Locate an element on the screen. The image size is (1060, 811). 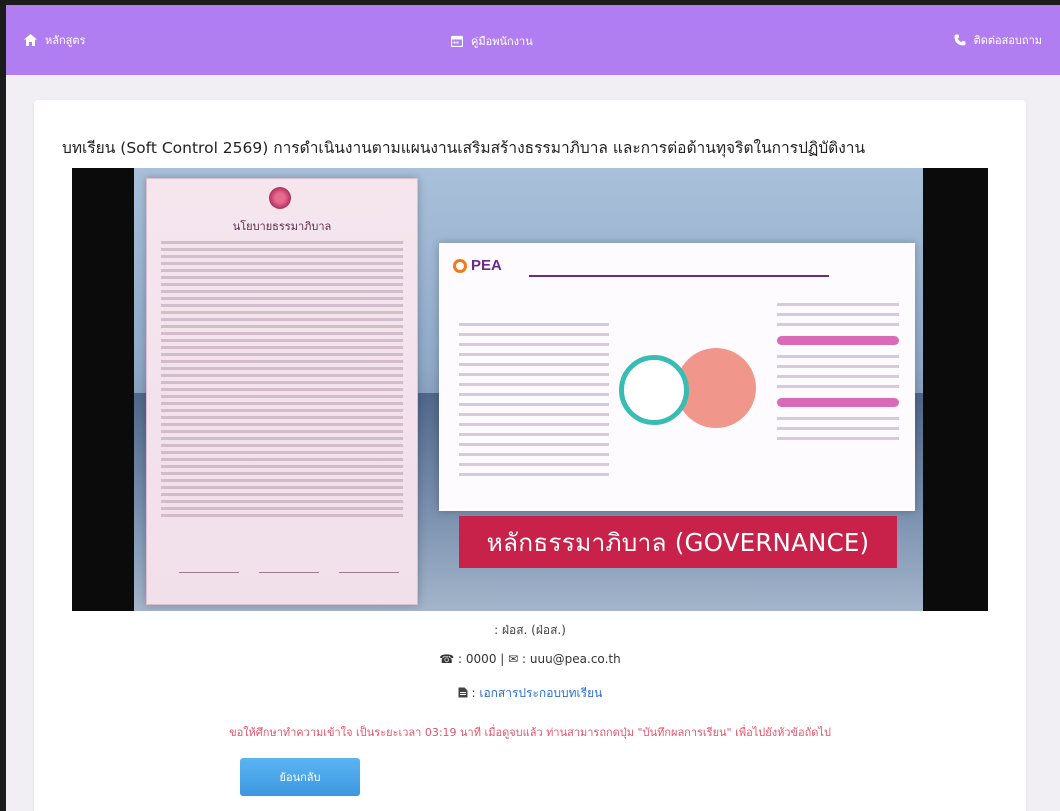
nav-home: หลักสูตร is located at coordinates (54, 40).